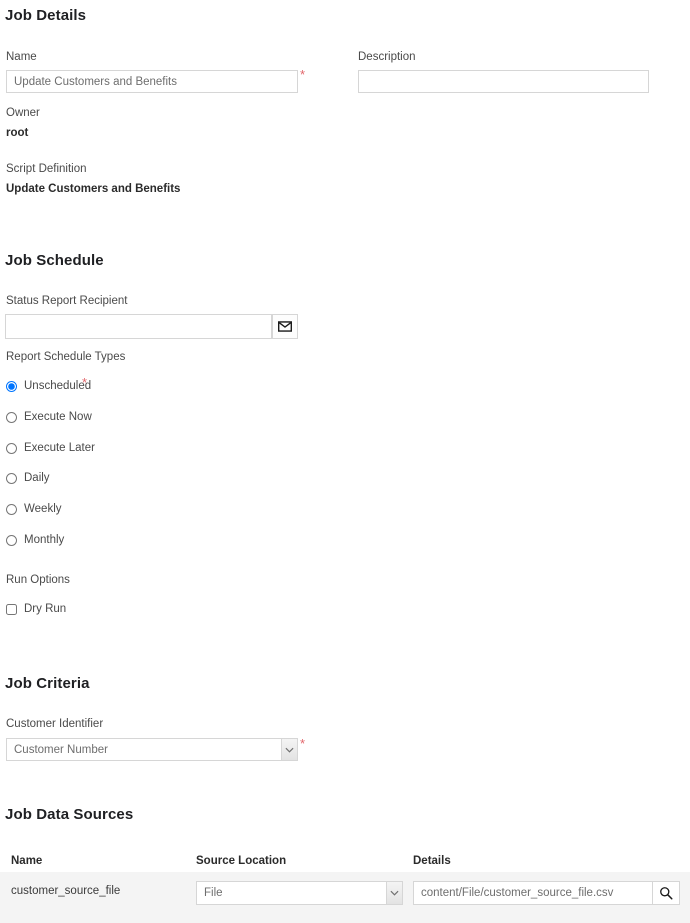 This screenshot has width=690, height=923. What do you see at coordinates (66, 891) in the screenshot?
I see `cell-name: customer_source_file` at bounding box center [66, 891].